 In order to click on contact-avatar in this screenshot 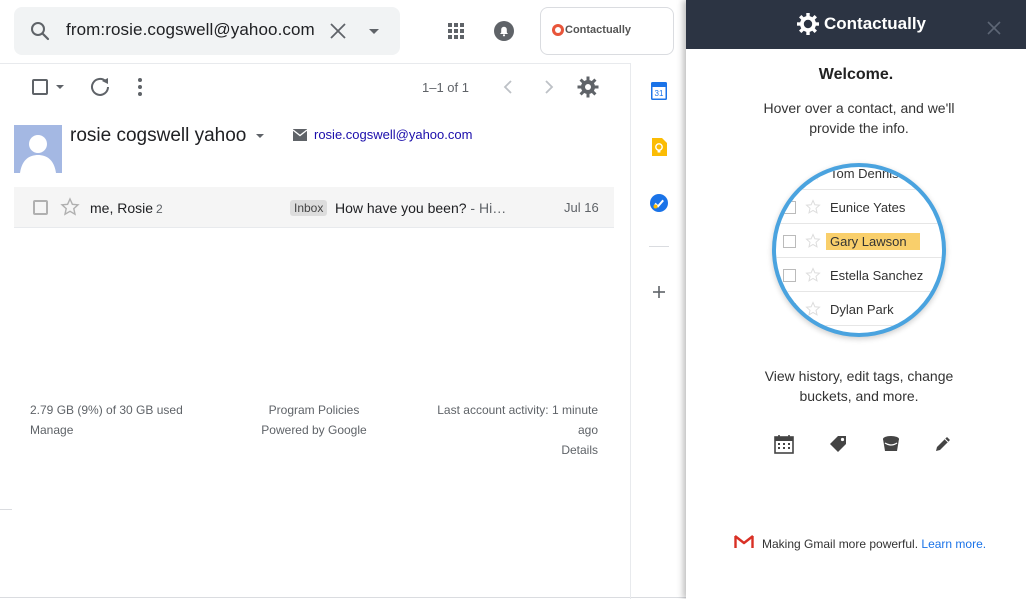, I will do `click(38, 149)`.